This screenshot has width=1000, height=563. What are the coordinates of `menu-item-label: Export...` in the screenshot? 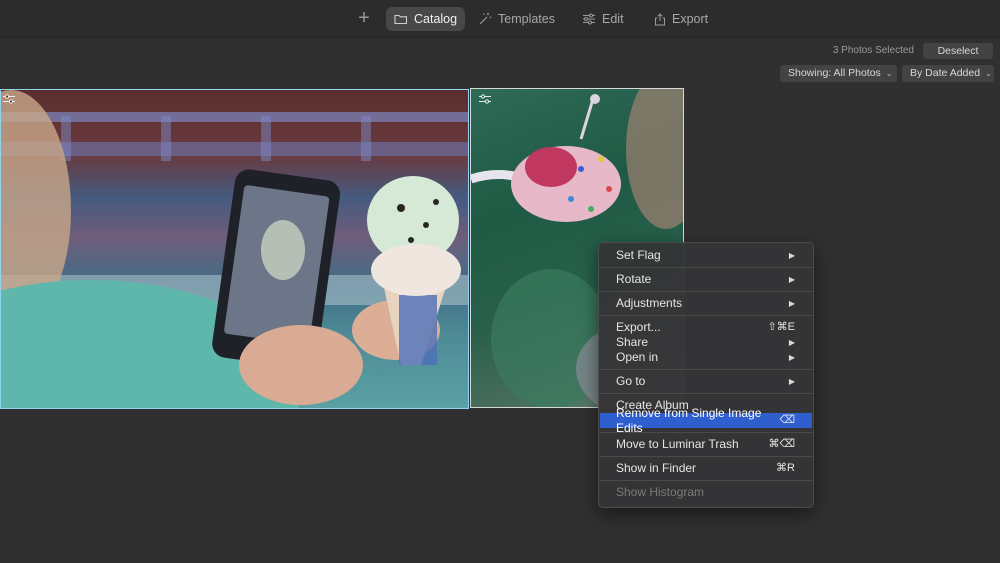 It's located at (638, 327).